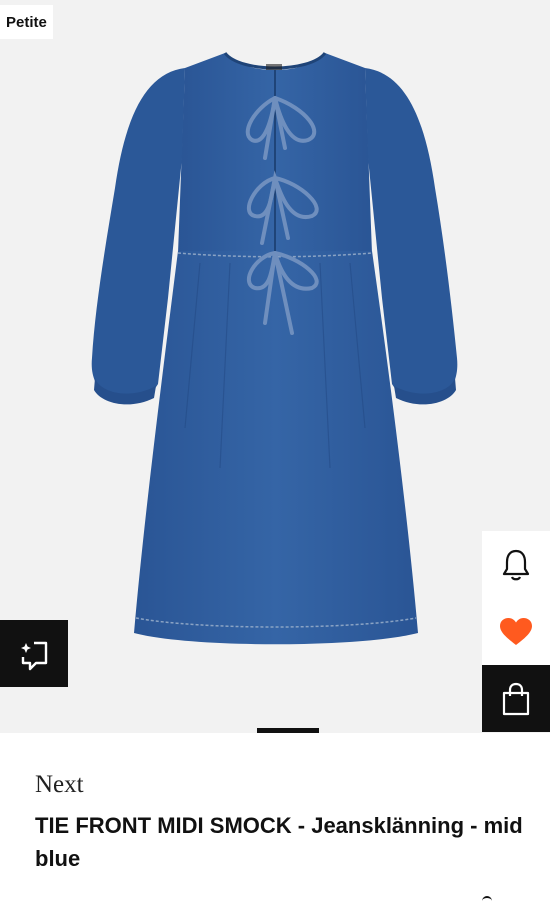  I want to click on bell-icon, so click(516, 564).